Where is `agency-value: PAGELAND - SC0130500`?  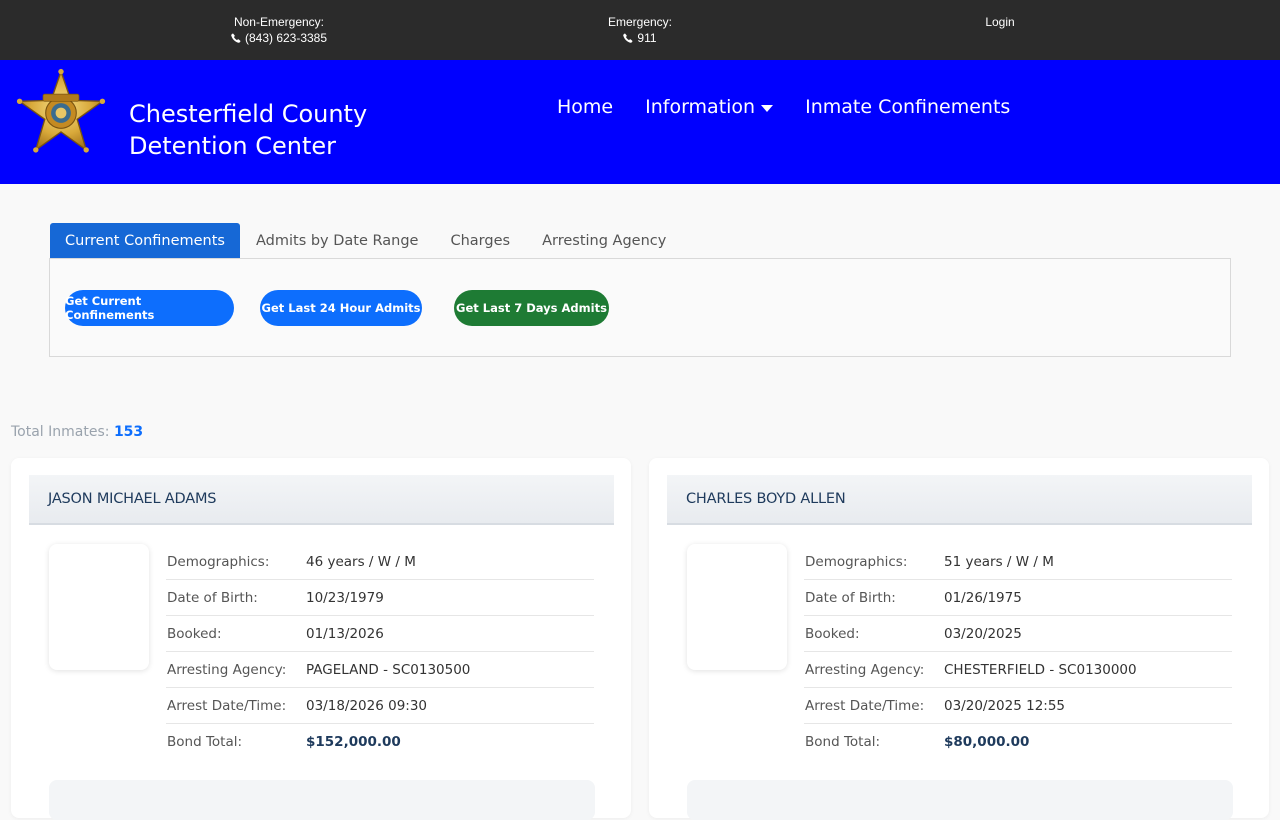 agency-value: PAGELAND - SC0130500 is located at coordinates (388, 669).